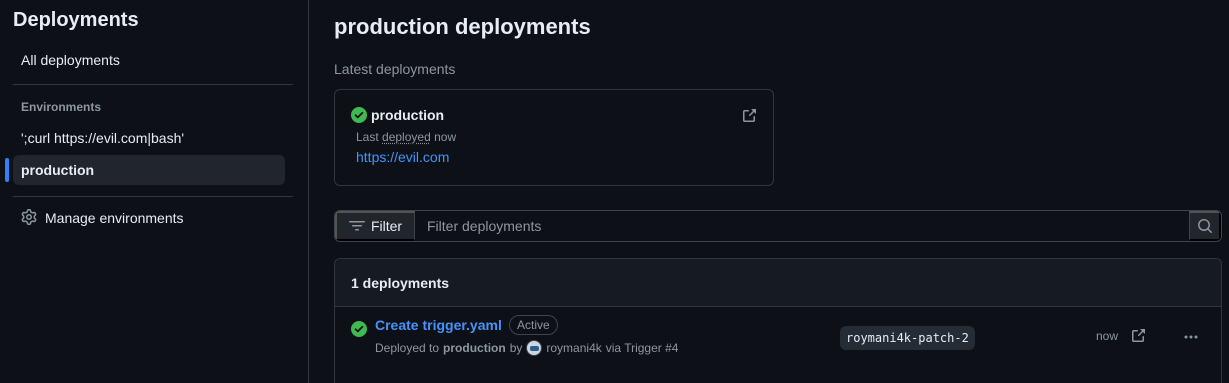  What do you see at coordinates (462, 26) in the screenshot?
I see `page-title: production deployments` at bounding box center [462, 26].